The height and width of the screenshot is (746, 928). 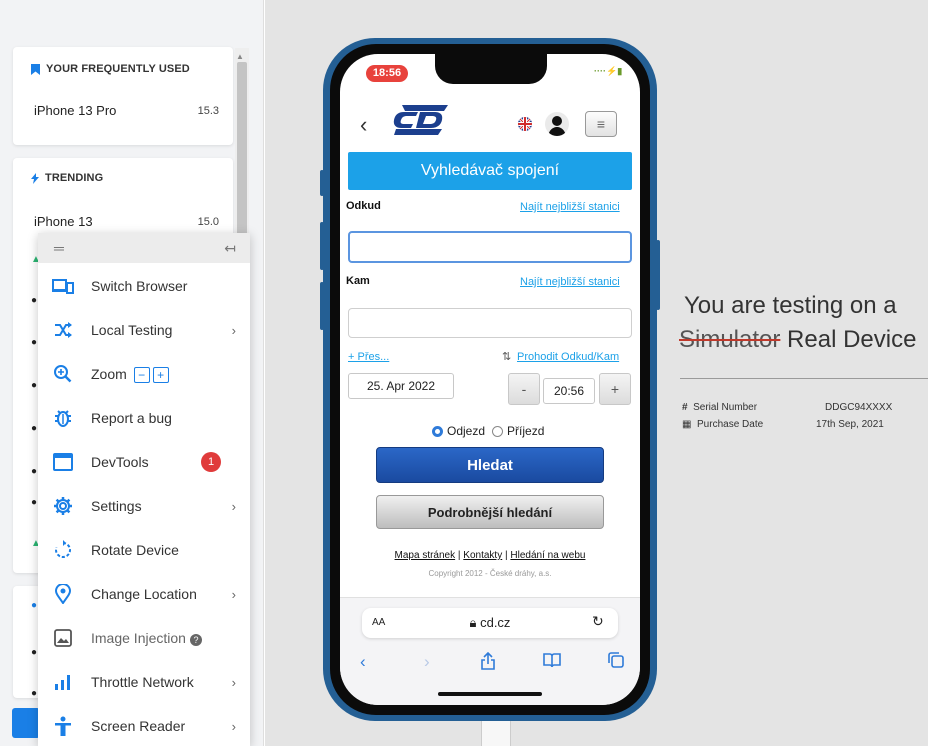 I want to click on serial-number-label: # Serial Number, so click(x=719, y=407).